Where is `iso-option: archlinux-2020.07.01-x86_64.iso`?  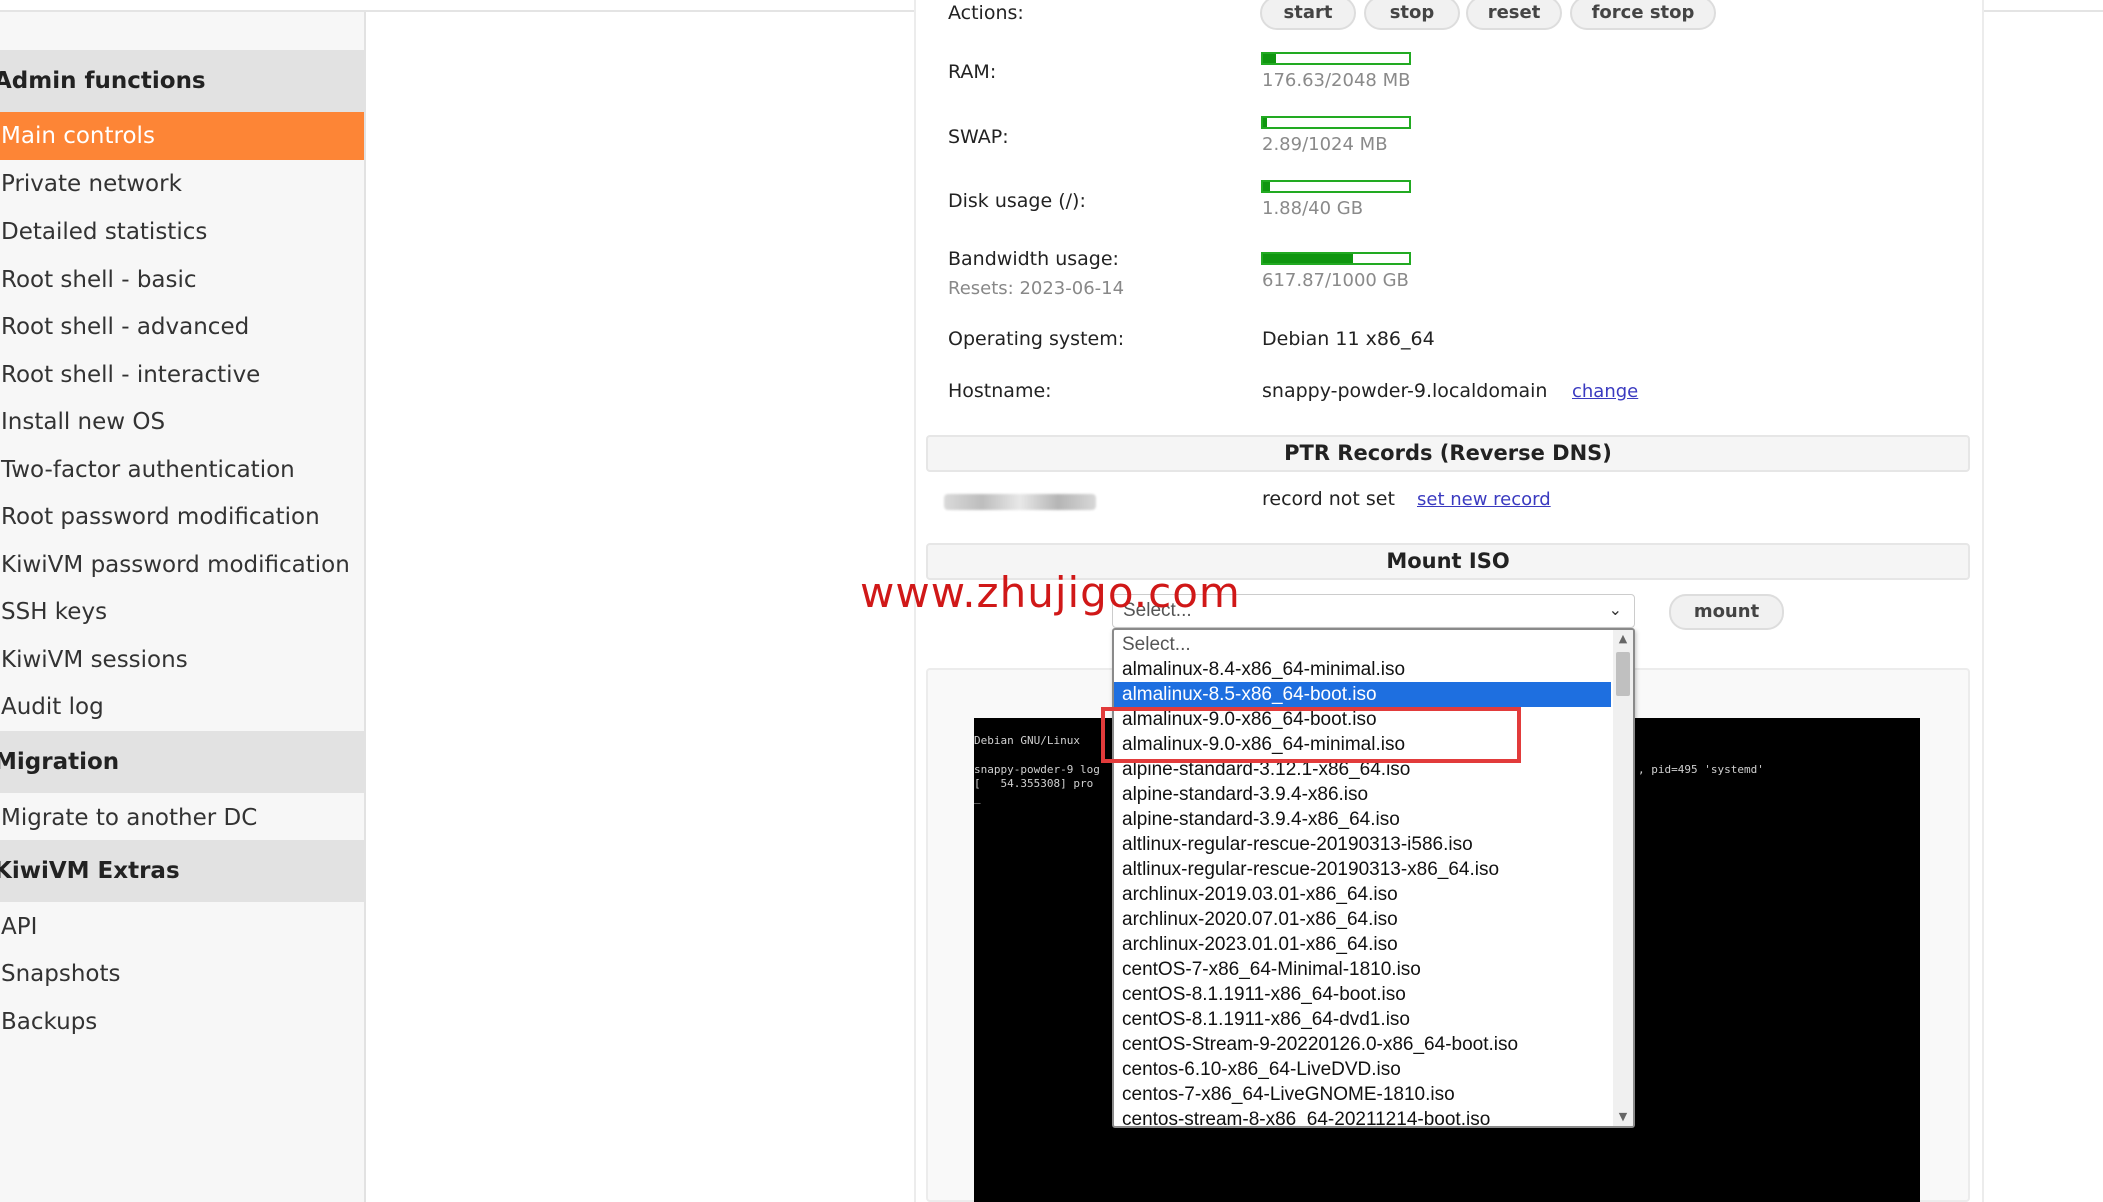
iso-option: archlinux-2020.07.01-x86_64.iso is located at coordinates (1362, 919).